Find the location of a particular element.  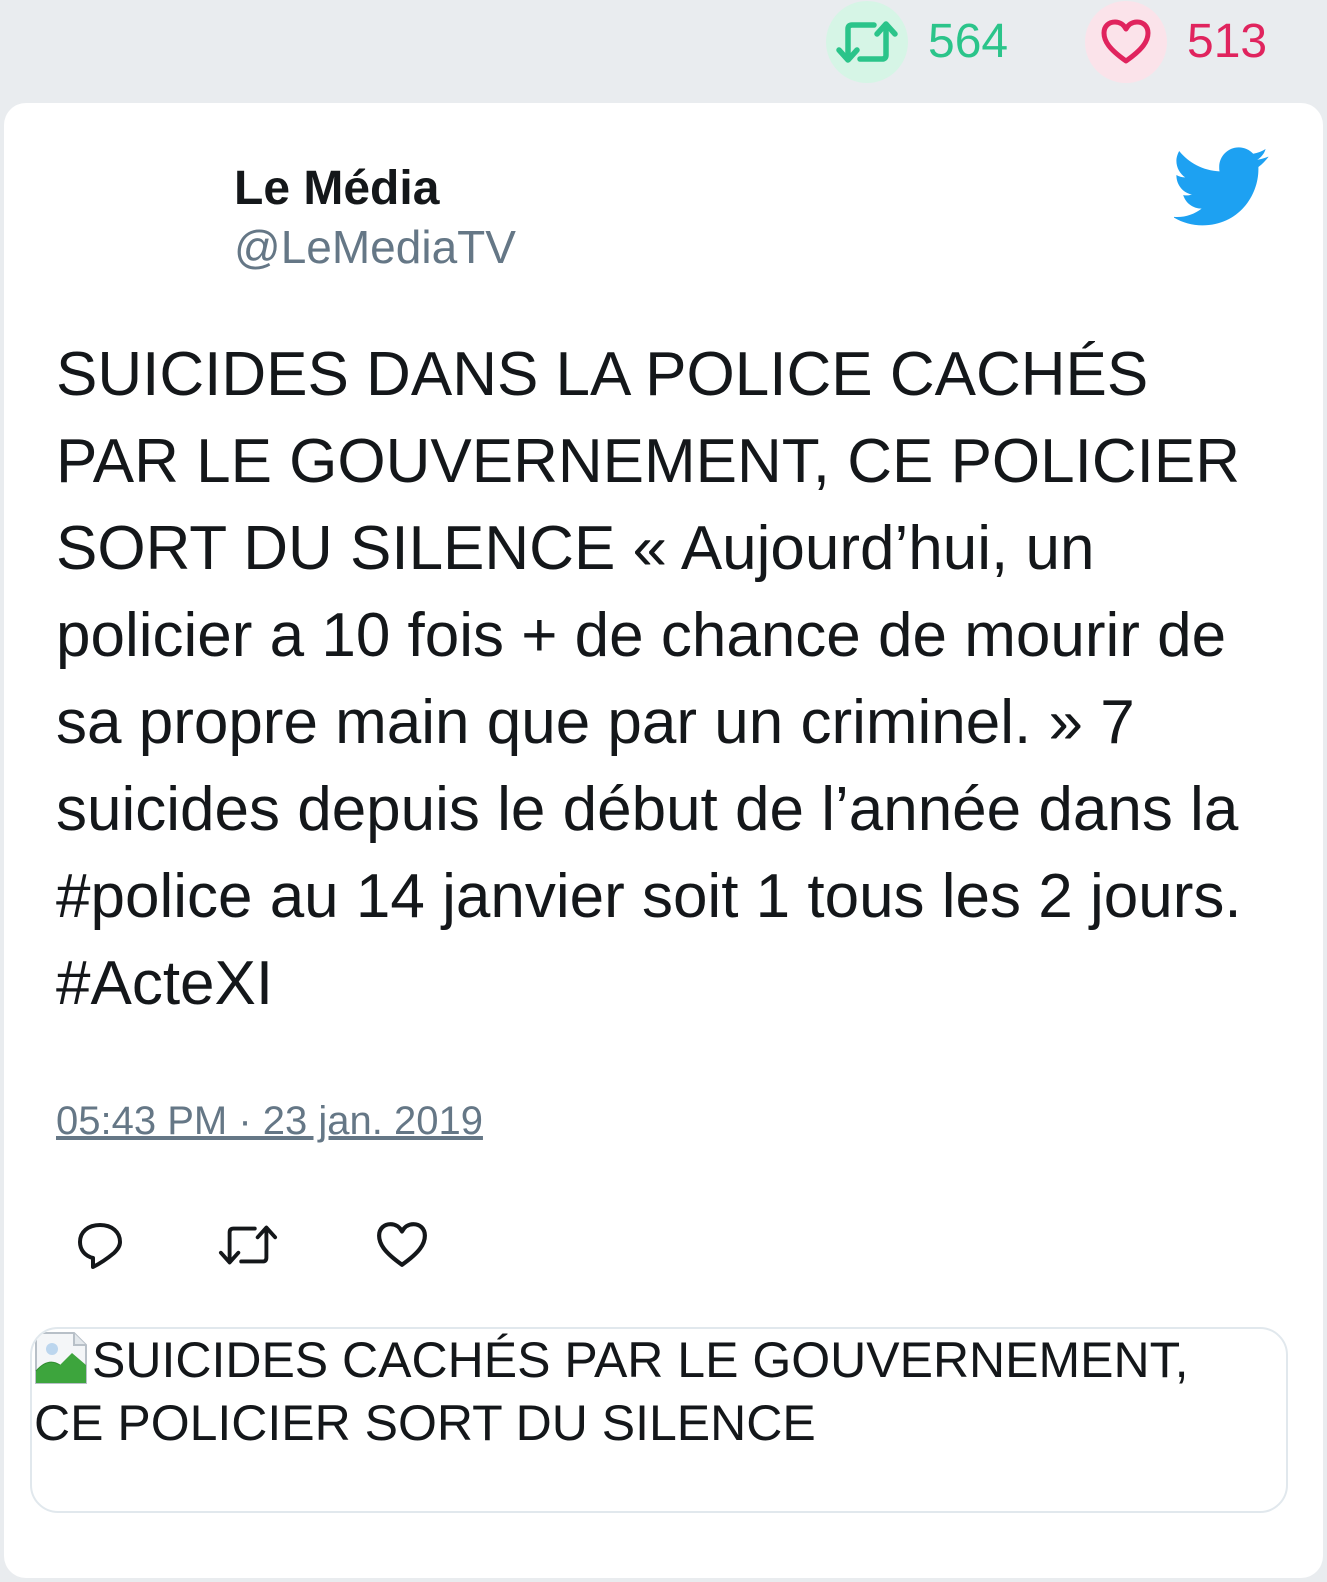

like-count: 513 is located at coordinates (1227, 41).